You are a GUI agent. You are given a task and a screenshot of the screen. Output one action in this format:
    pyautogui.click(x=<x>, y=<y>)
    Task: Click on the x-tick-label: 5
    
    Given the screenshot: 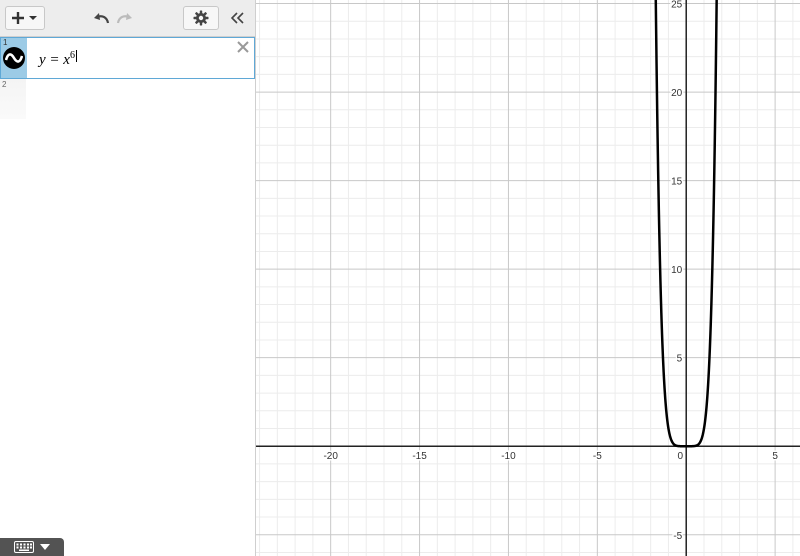 What is the action you would take?
    pyautogui.click(x=775, y=456)
    